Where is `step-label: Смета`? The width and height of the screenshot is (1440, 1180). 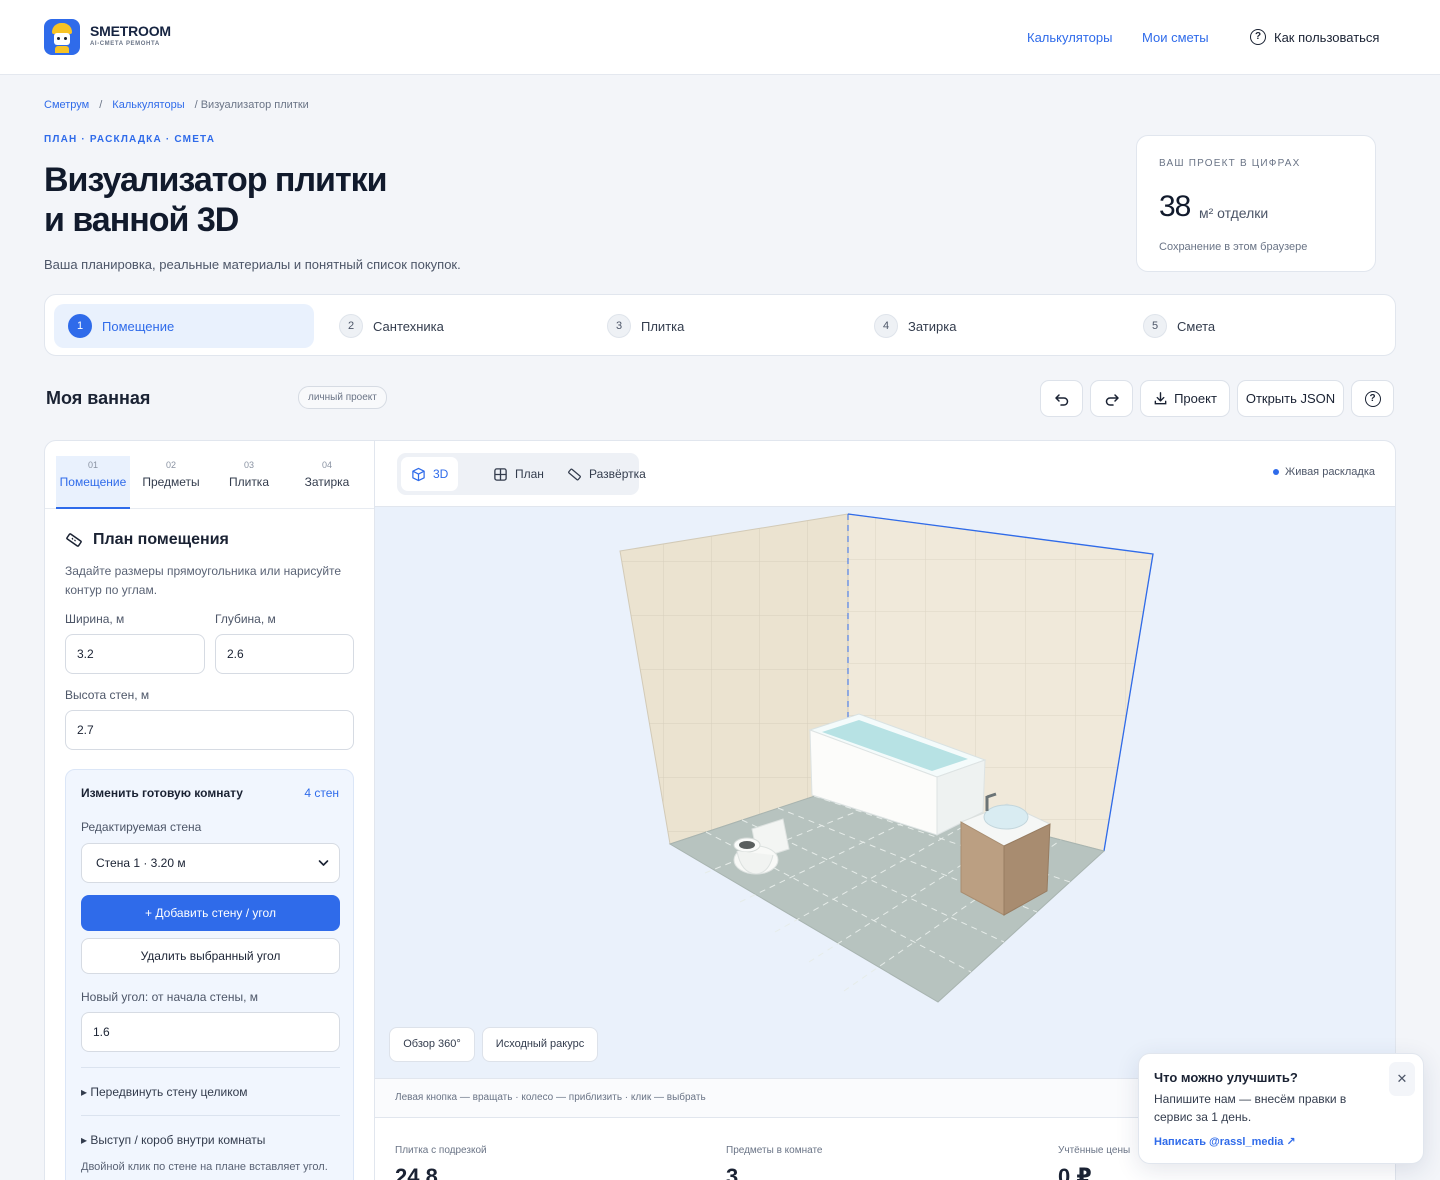 step-label: Смета is located at coordinates (1196, 326).